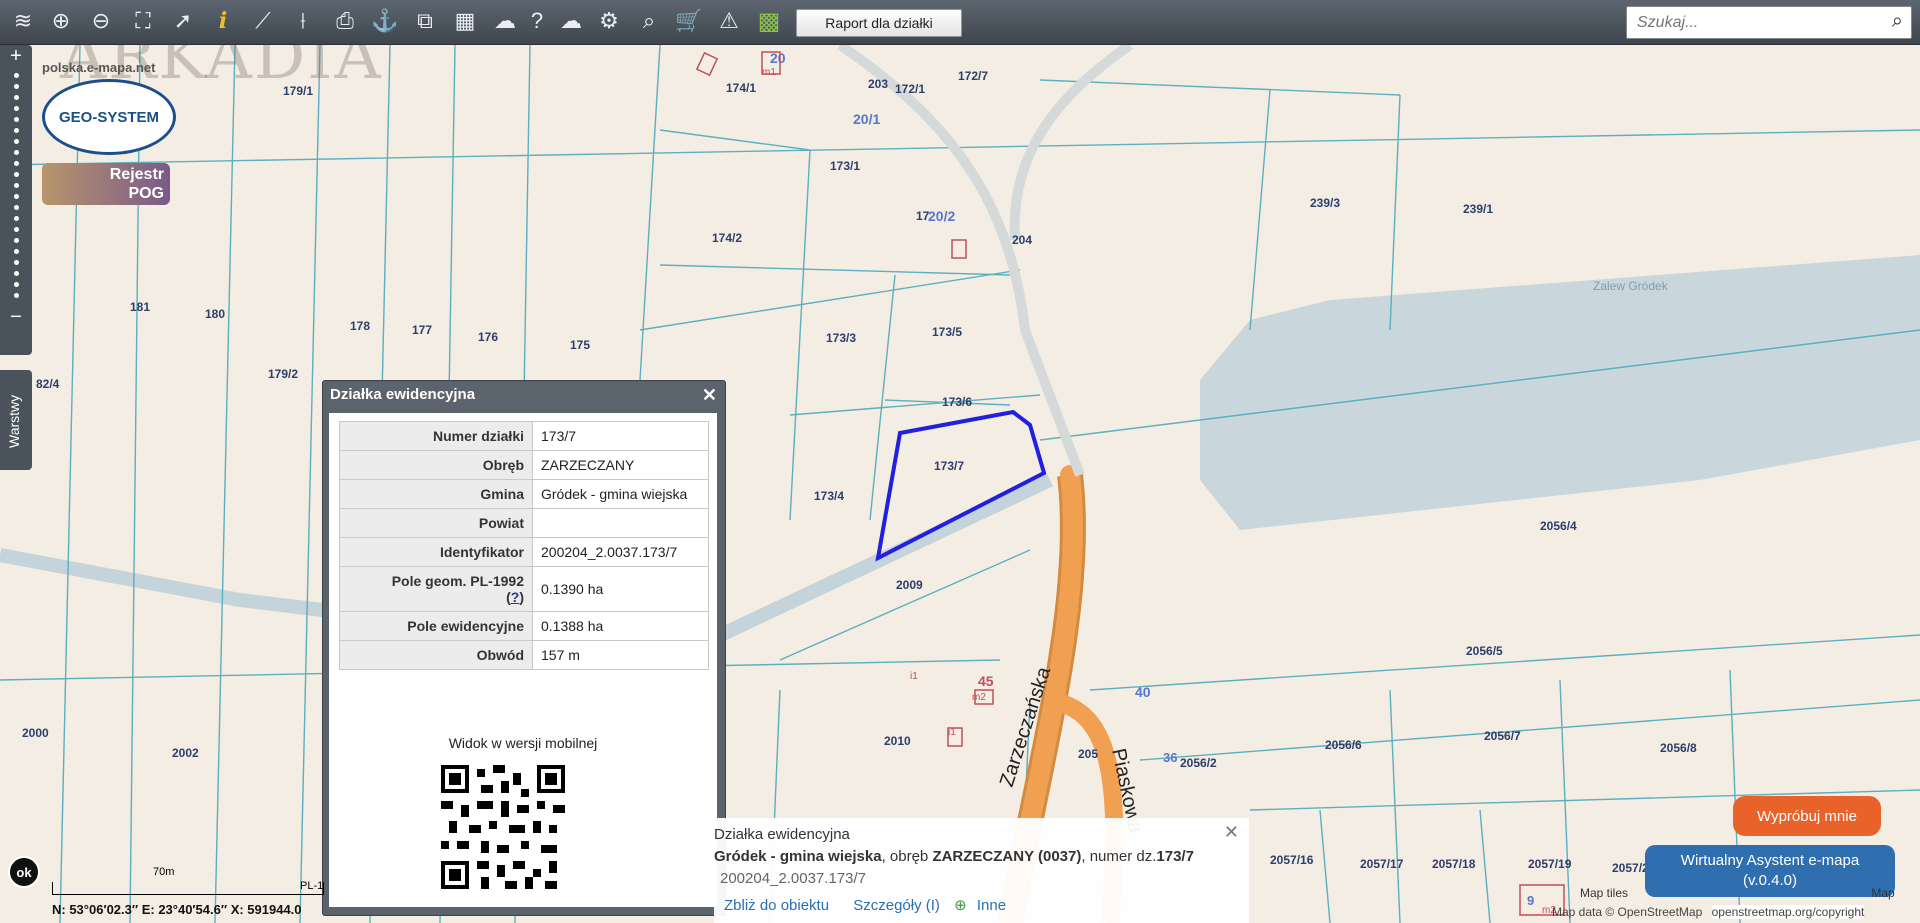 The width and height of the screenshot is (1920, 923). I want to click on zoom-out-button: −, so click(16, 317).